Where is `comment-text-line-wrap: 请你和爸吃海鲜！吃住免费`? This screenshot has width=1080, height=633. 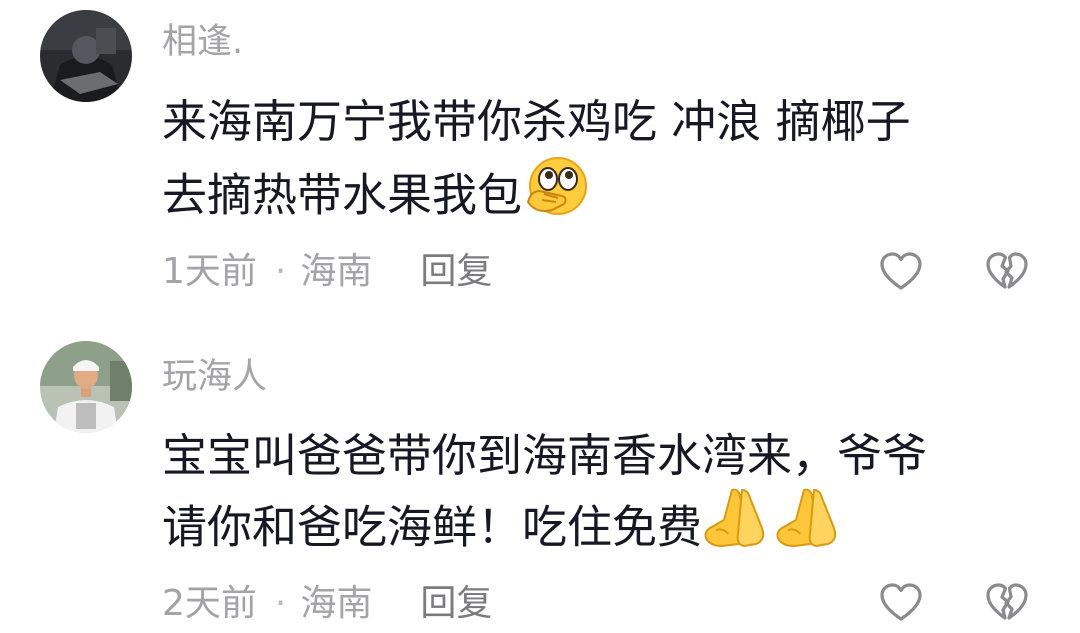
comment-text-line-wrap: 请你和爸吃海鲜！吃住免费 is located at coordinates (607, 523).